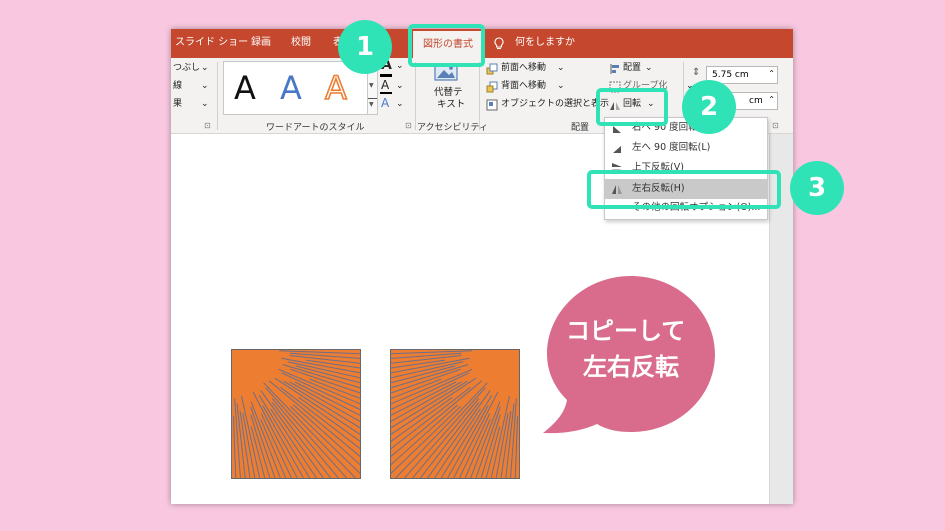 This screenshot has height=531, width=945. Describe the element at coordinates (455, 414) in the screenshot. I see `flipped-burst-shape` at that location.